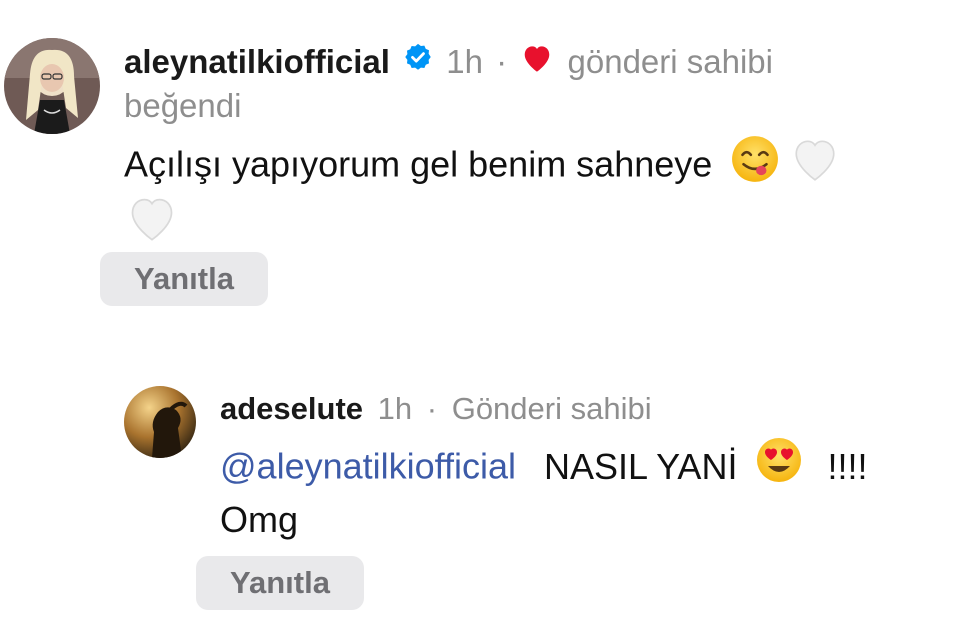  What do you see at coordinates (291, 408) in the screenshot?
I see `reply-username: adeselute` at bounding box center [291, 408].